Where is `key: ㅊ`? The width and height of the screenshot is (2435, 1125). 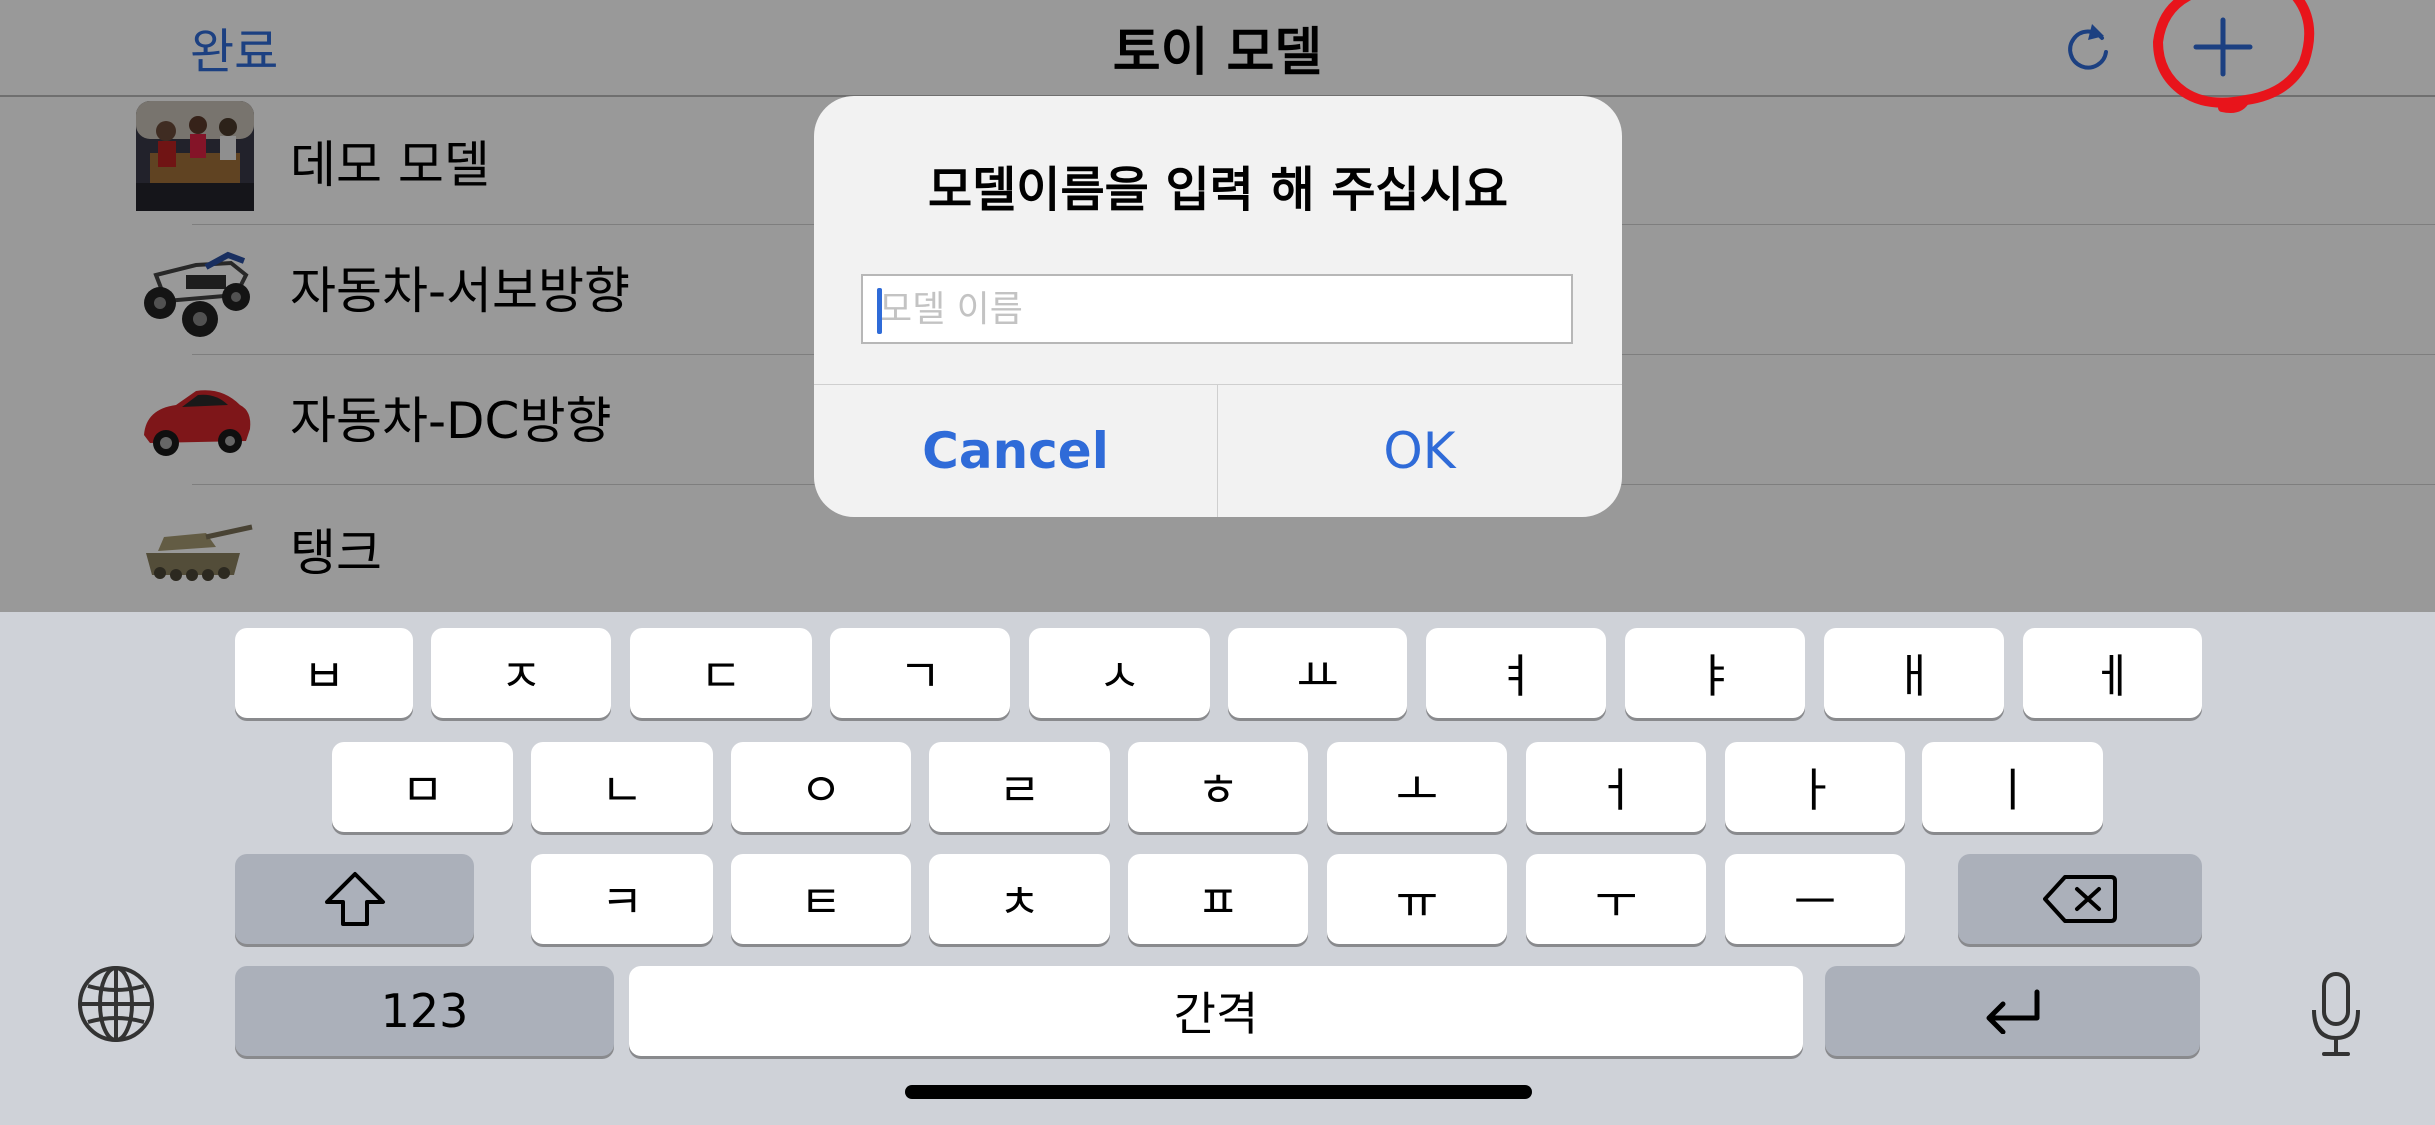 key: ㅊ is located at coordinates (1019, 899).